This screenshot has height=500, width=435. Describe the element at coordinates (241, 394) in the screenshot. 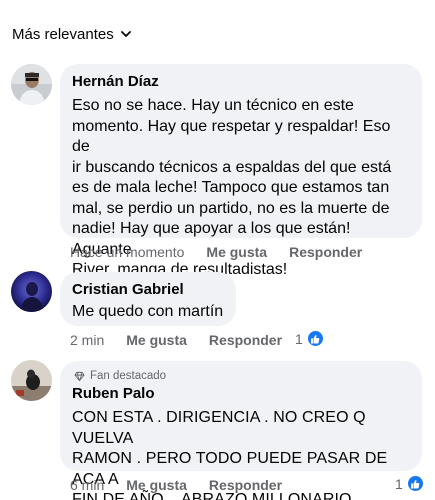

I see `comment-author: Ruben Palo` at that location.